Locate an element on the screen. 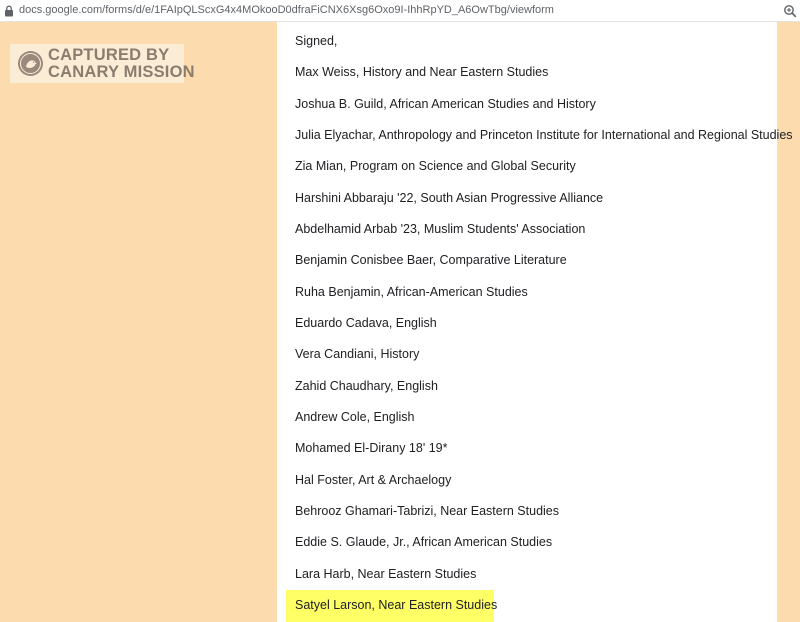 The width and height of the screenshot is (800, 622). highlighted-signatory-text: Satyel Larson, Near Eastern Studies is located at coordinates (396, 605).